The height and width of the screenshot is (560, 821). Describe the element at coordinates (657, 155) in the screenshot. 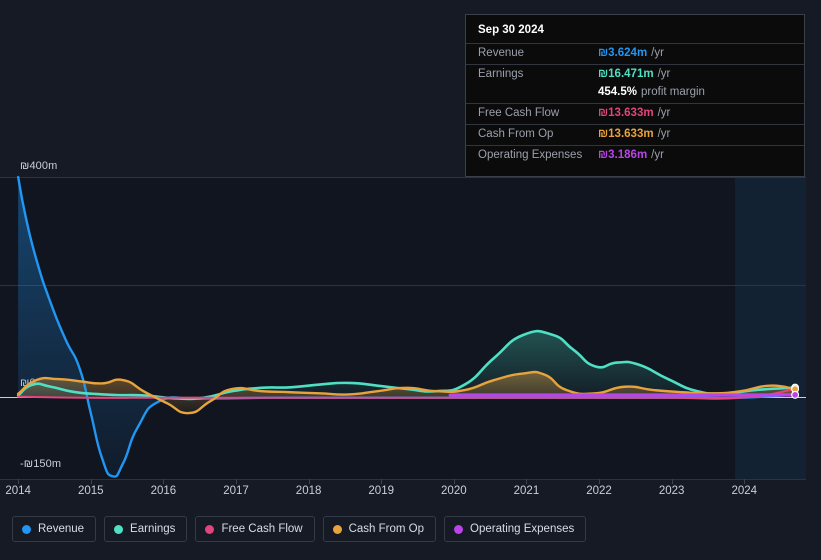

I see `tooltip-unit-operating-expenses: /yr` at that location.